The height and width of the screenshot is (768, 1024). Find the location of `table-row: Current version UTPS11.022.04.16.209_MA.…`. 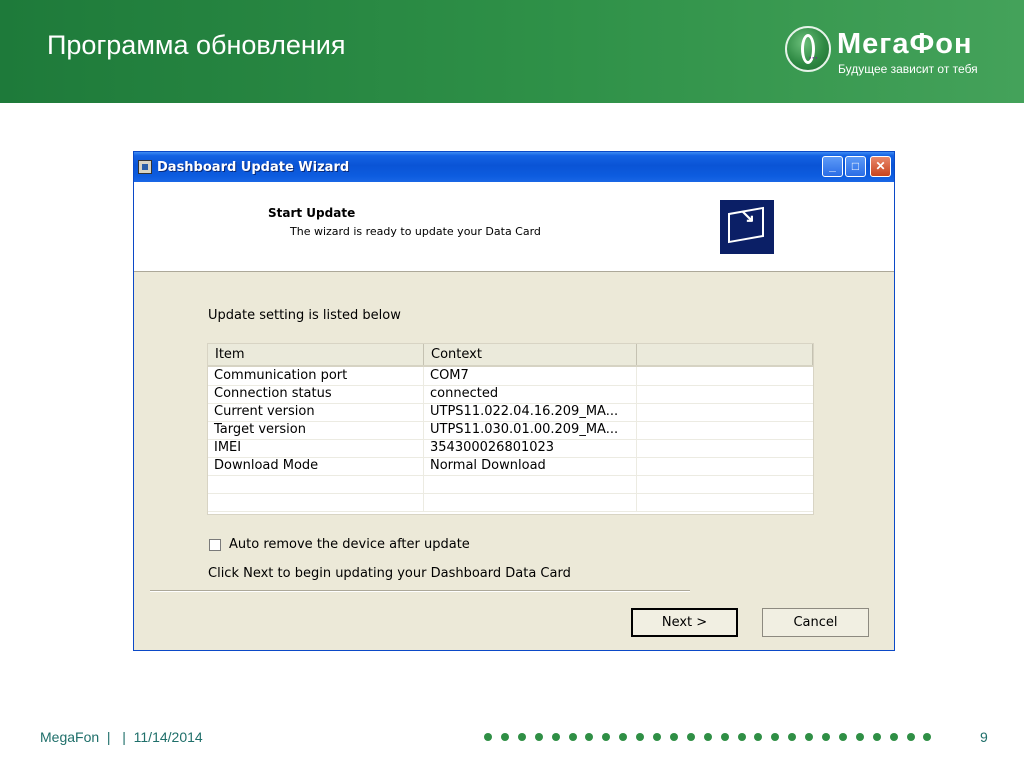

table-row: Current version UTPS11.022.04.16.209_MA.… is located at coordinates (510, 412).